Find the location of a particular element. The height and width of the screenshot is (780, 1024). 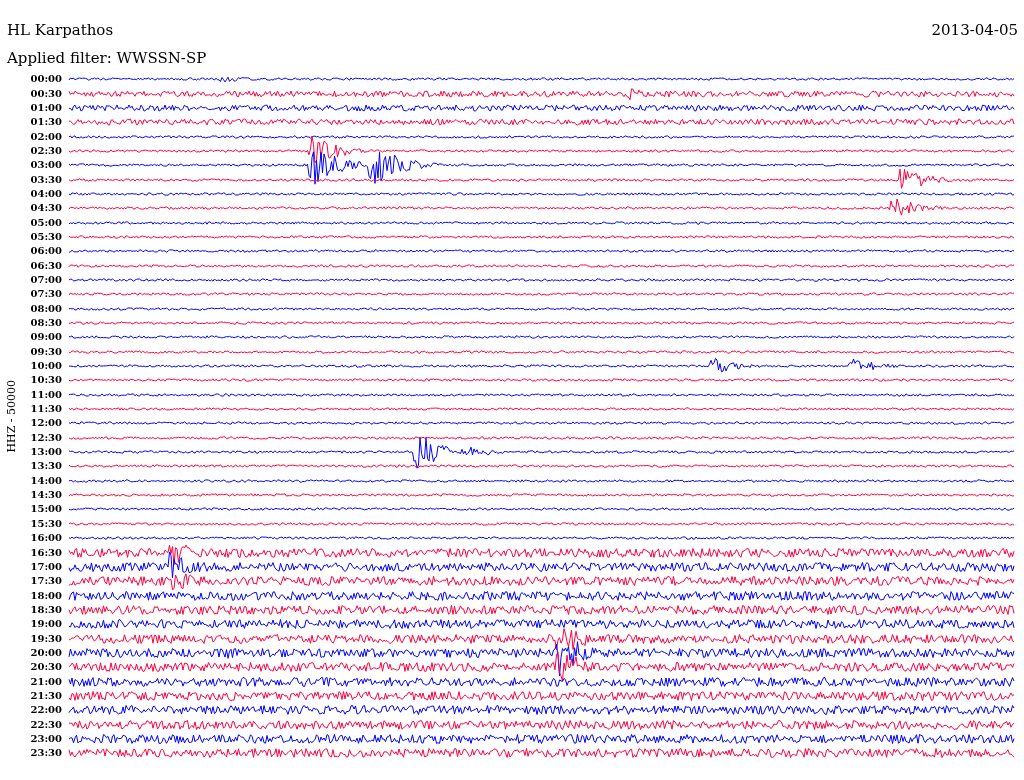

time-label: 02:00 is located at coordinates (46, 136).